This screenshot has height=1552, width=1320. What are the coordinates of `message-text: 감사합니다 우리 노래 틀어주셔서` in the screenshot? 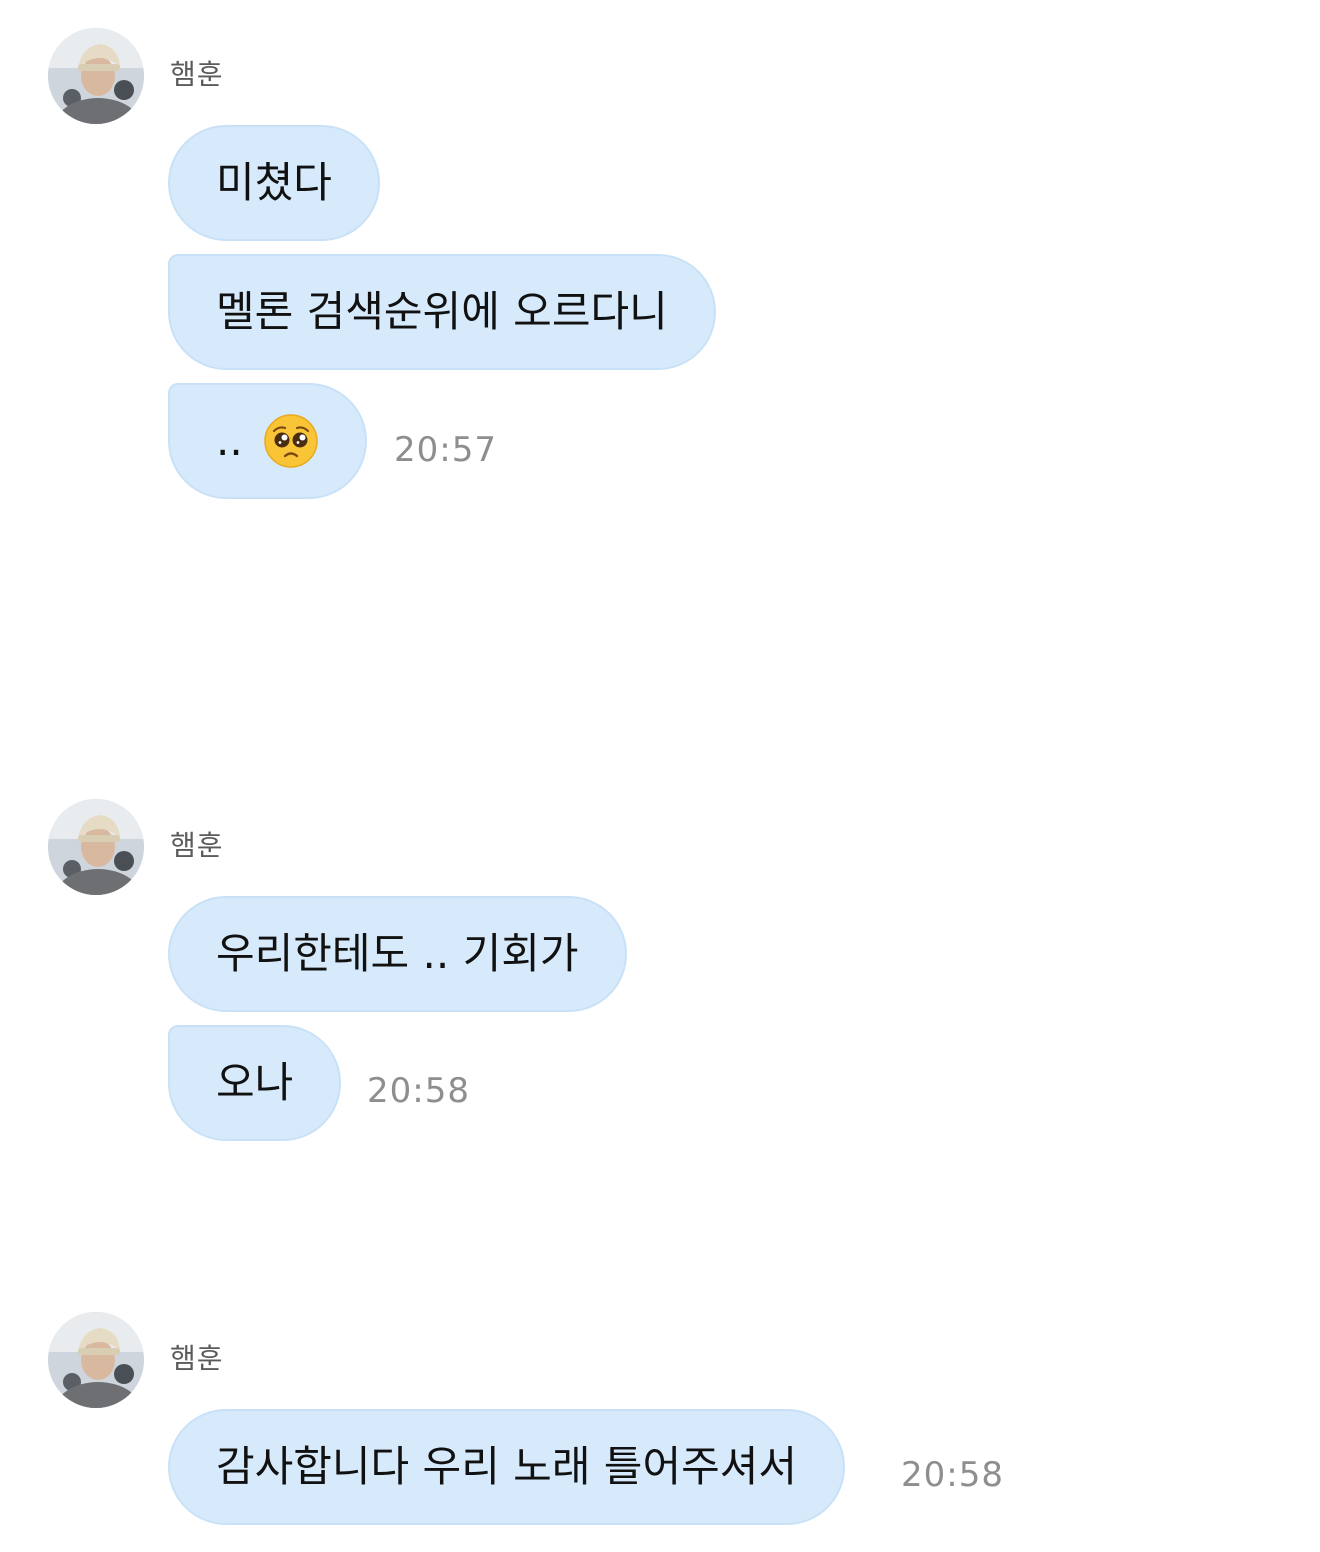 It's located at (507, 1466).